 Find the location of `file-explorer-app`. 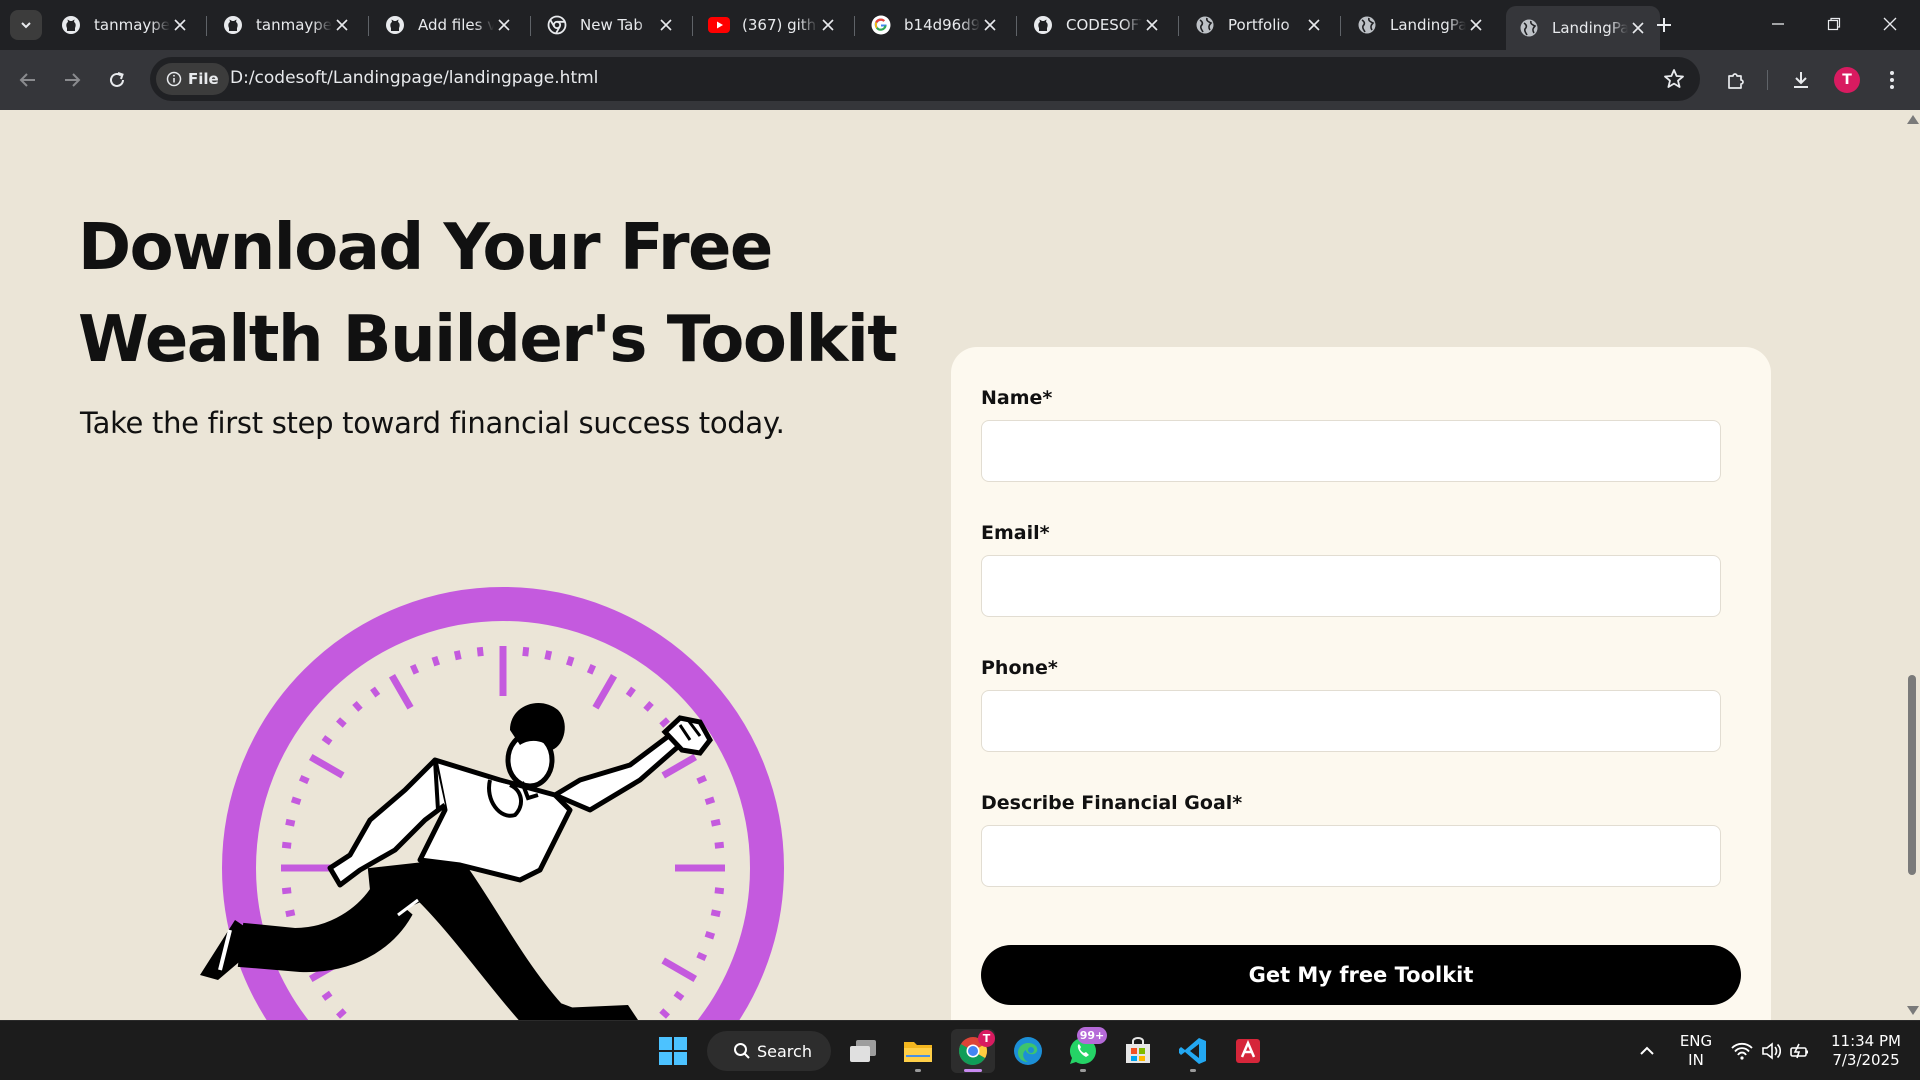

file-explorer-app is located at coordinates (918, 1051).